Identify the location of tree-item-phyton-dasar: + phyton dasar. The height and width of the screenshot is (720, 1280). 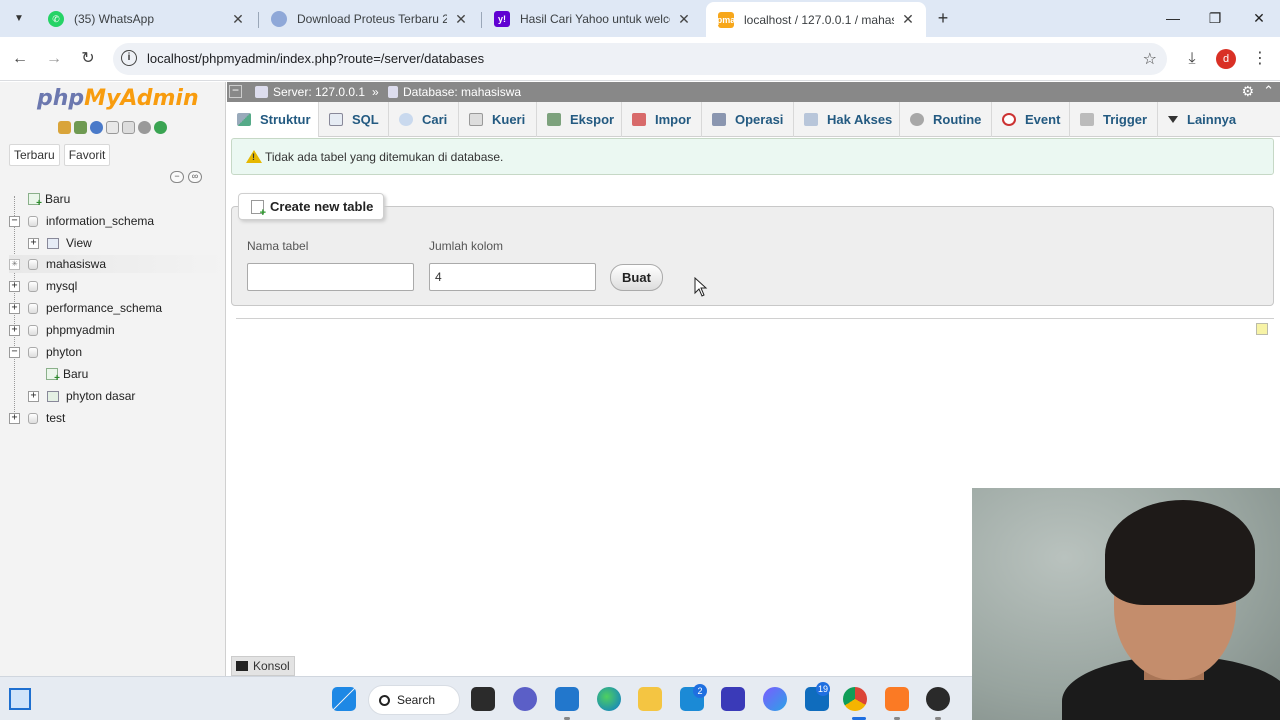
(81, 396).